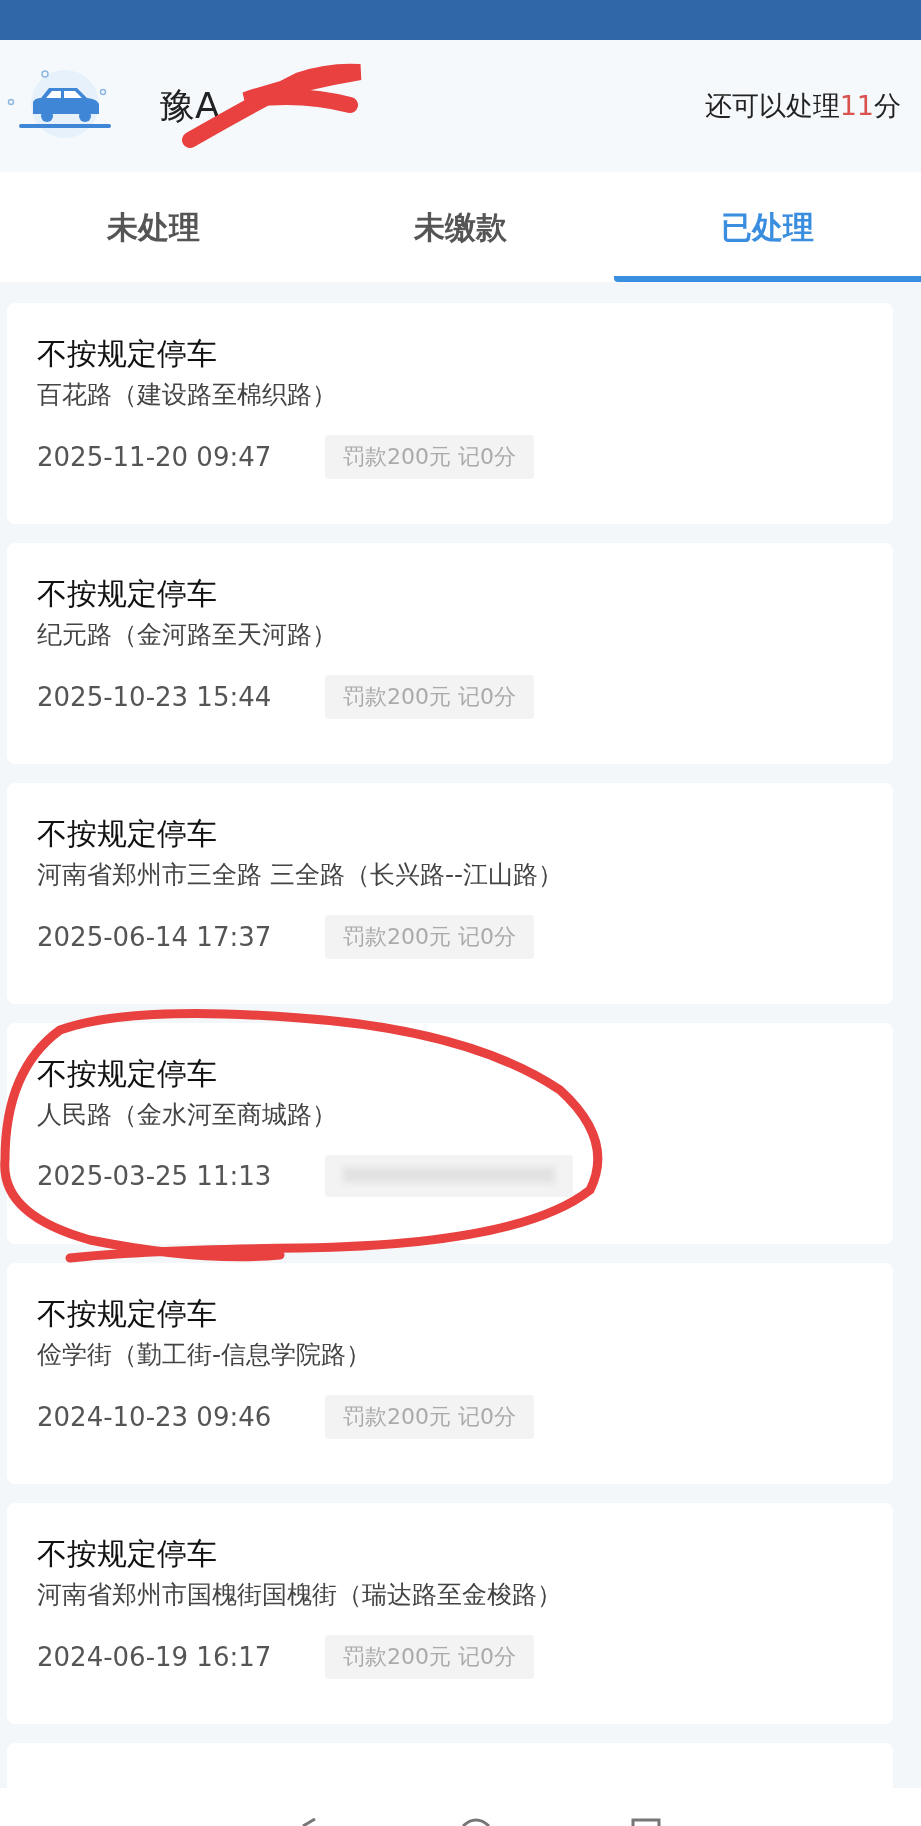 This screenshot has width=921, height=1826. I want to click on home-icon, so click(475, 1822).